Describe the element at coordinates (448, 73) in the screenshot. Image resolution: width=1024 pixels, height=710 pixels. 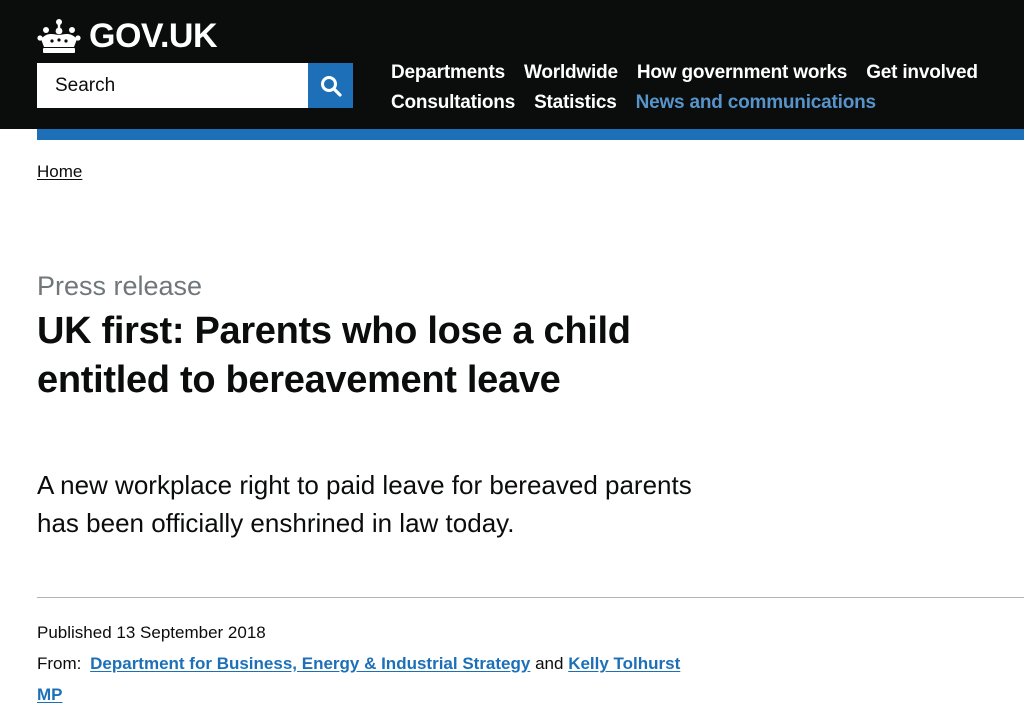
I see `nav-departments: Departments` at that location.